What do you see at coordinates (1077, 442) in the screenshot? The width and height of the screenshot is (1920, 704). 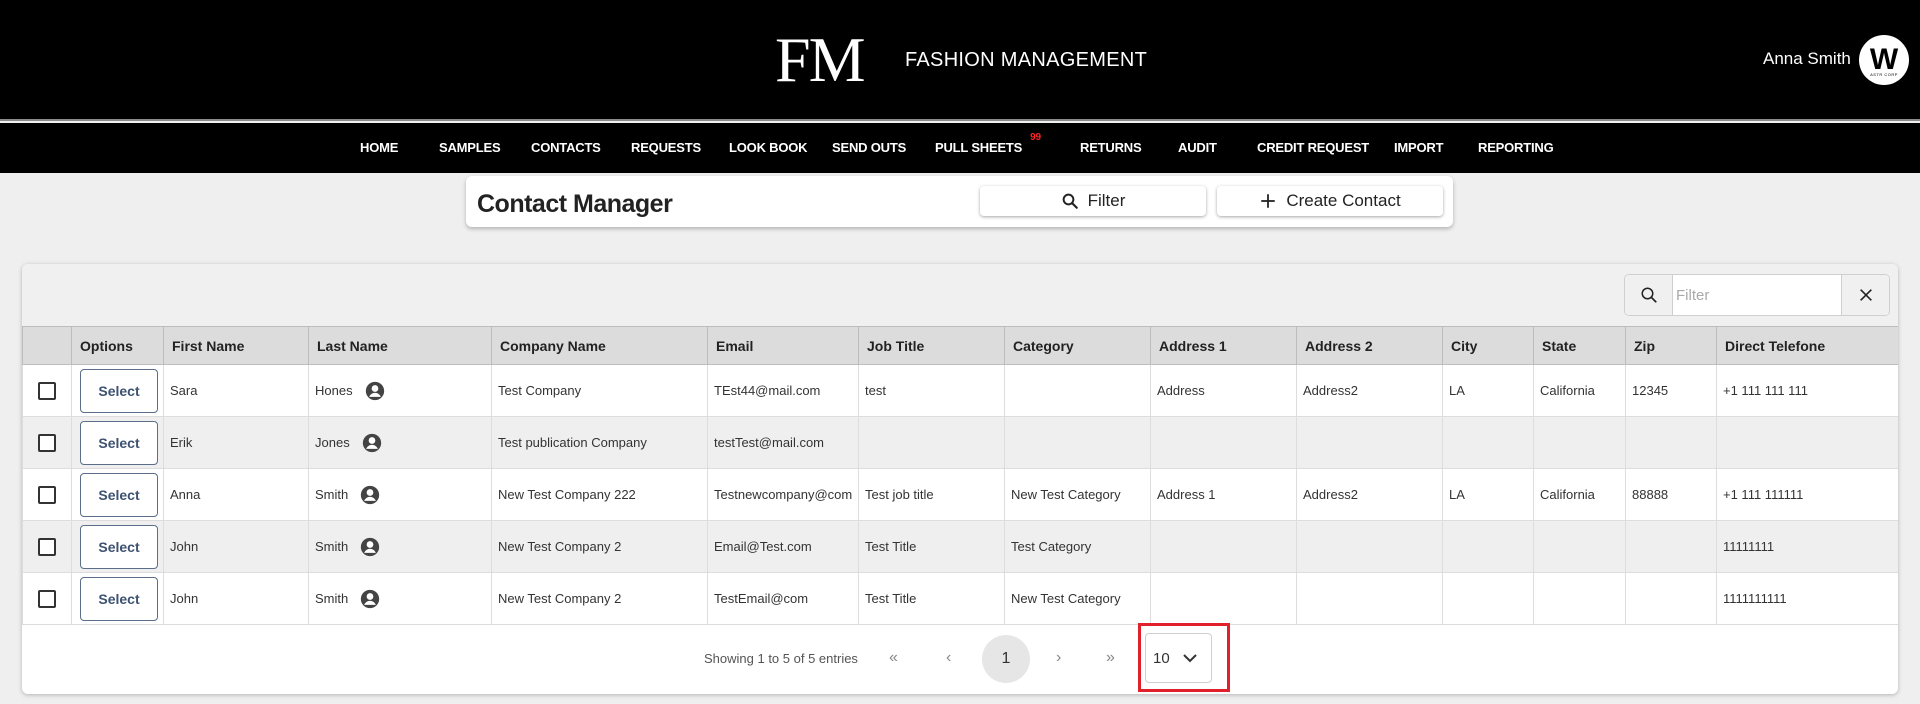 I see `cell-category` at bounding box center [1077, 442].